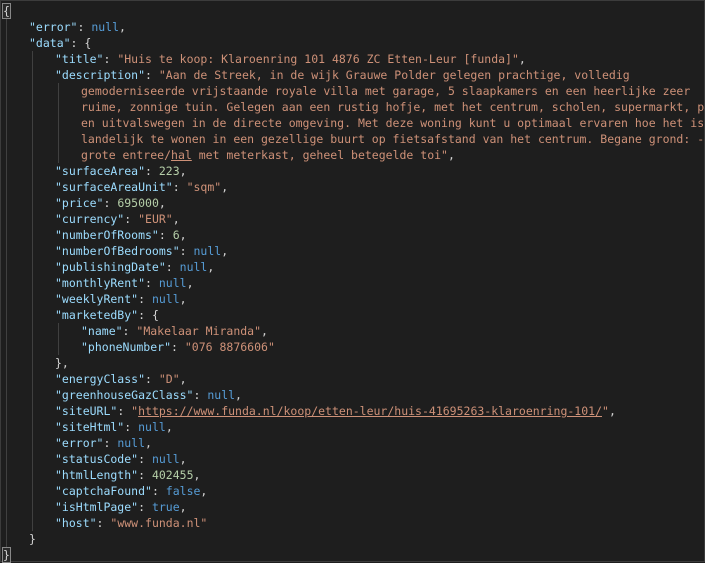 The height and width of the screenshot is (563, 705). What do you see at coordinates (199, 331) in the screenshot?
I see `json-string: "Makelaar Miranda"` at bounding box center [199, 331].